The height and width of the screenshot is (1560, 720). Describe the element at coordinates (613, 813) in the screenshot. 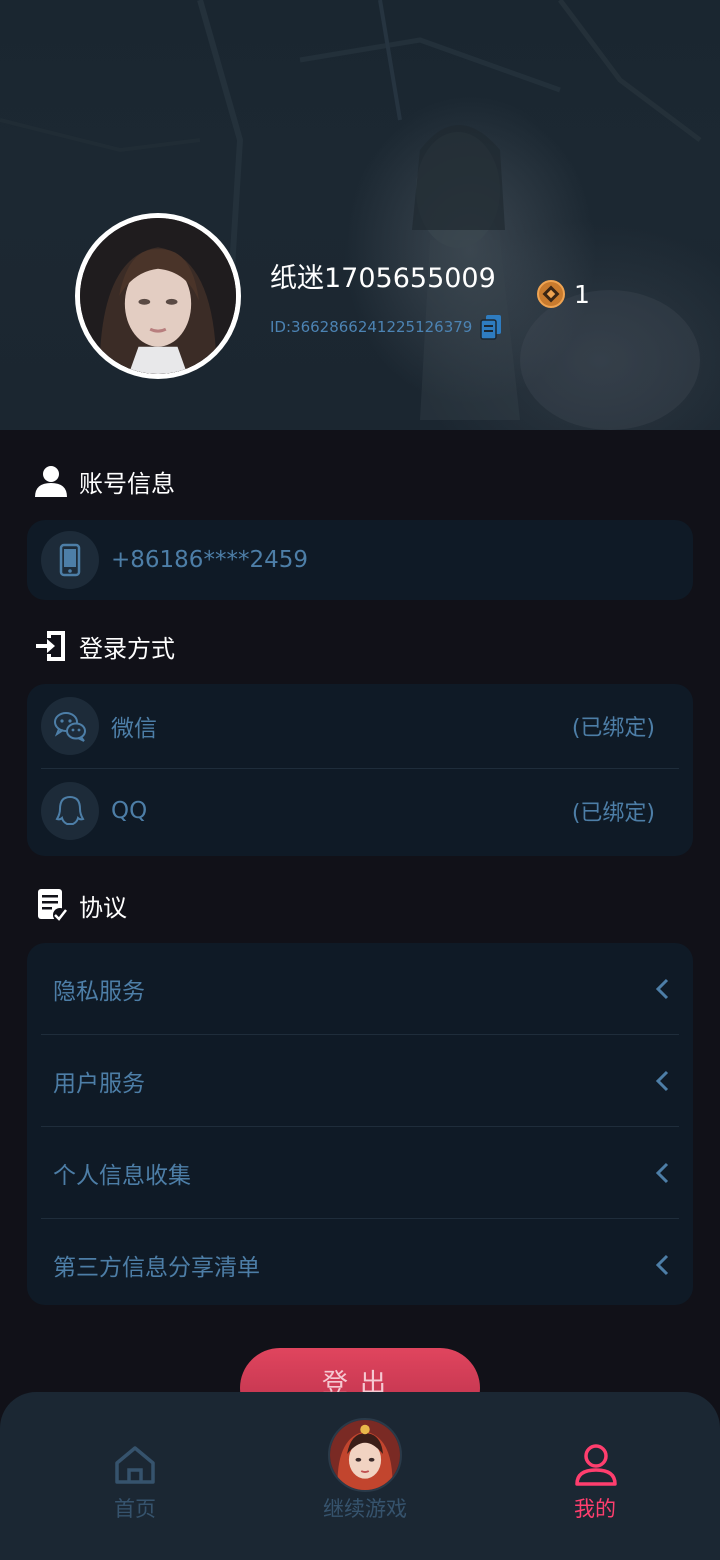

I see `qq-bind-status: (已绑定)` at that location.